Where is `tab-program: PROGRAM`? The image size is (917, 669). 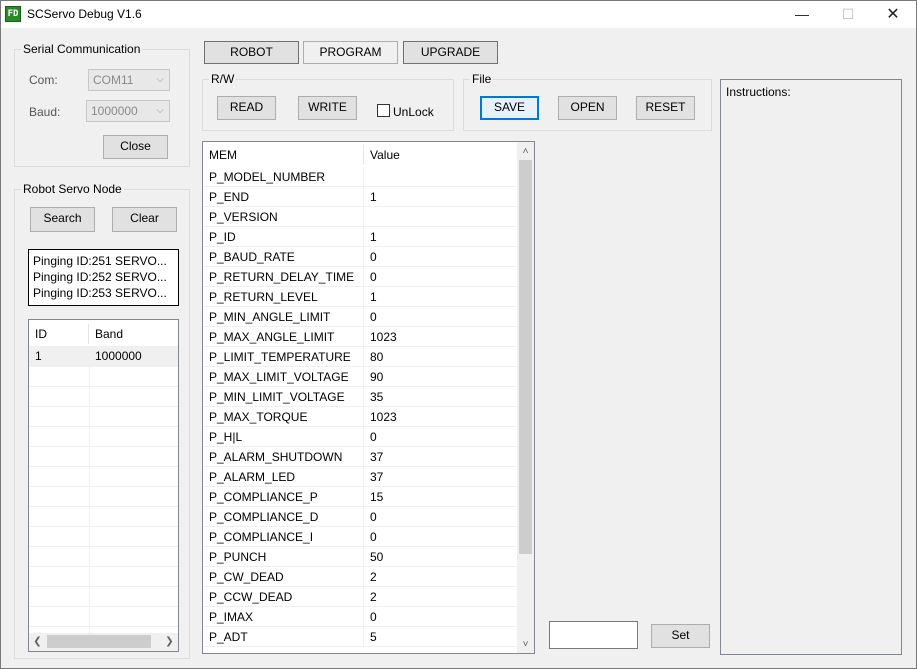 tab-program: PROGRAM is located at coordinates (350, 52).